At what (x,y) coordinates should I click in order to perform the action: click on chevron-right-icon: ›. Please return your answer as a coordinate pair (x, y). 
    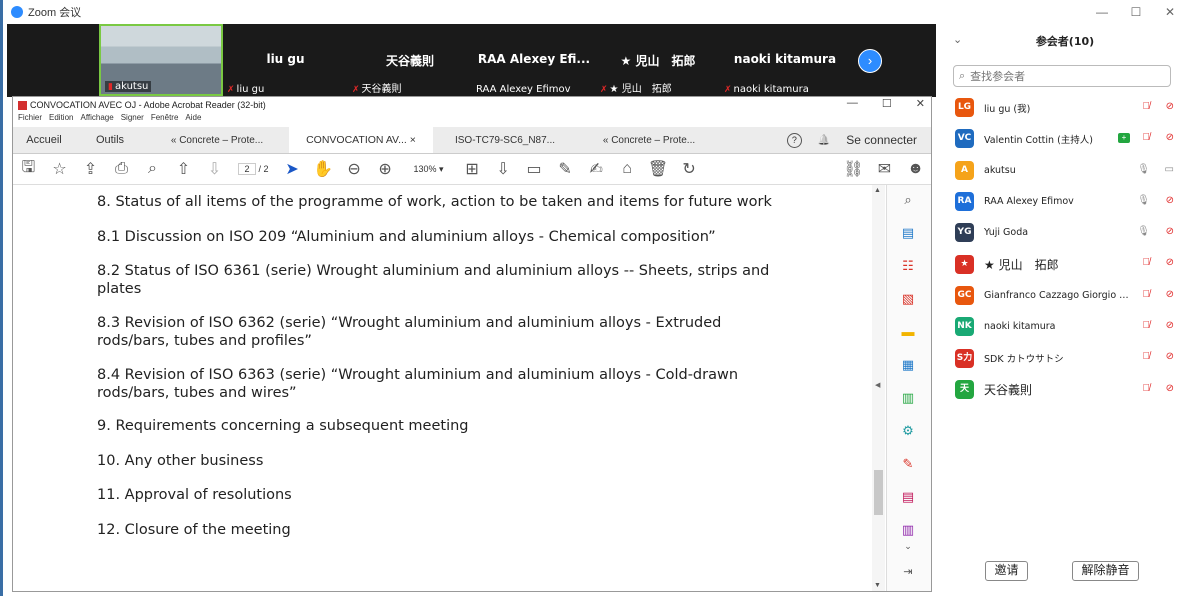
    Looking at the image, I should click on (870, 61).